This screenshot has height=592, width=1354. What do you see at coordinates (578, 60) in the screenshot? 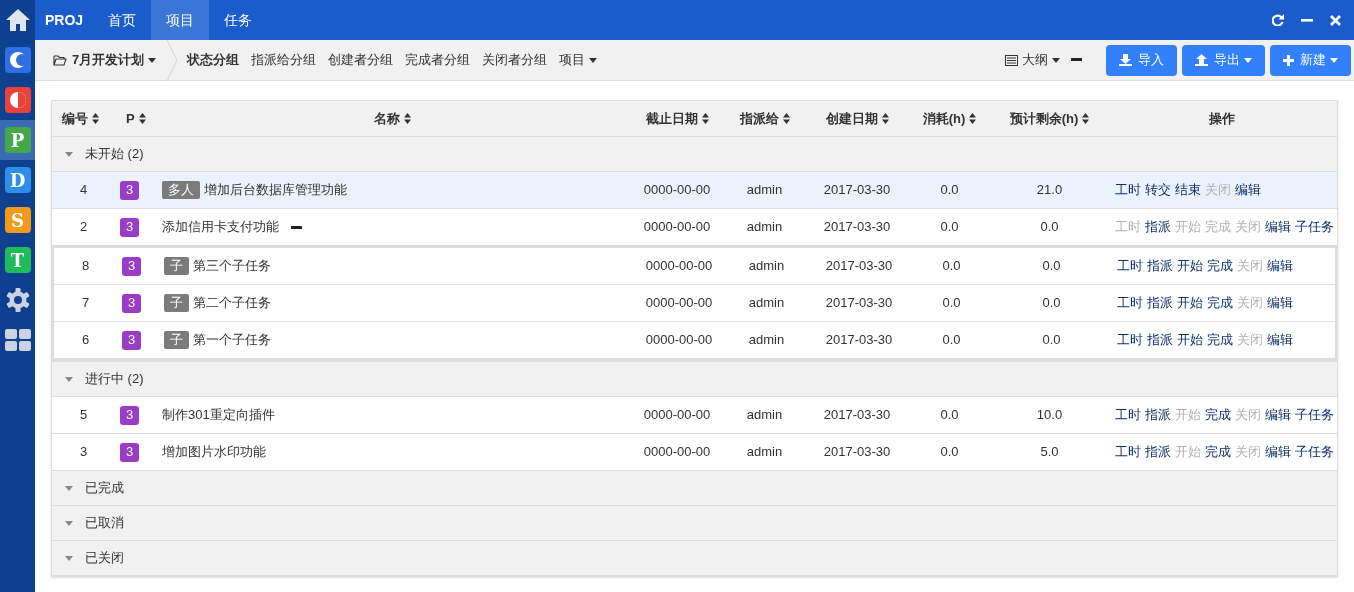
I see `group-tab: 项目` at bounding box center [578, 60].